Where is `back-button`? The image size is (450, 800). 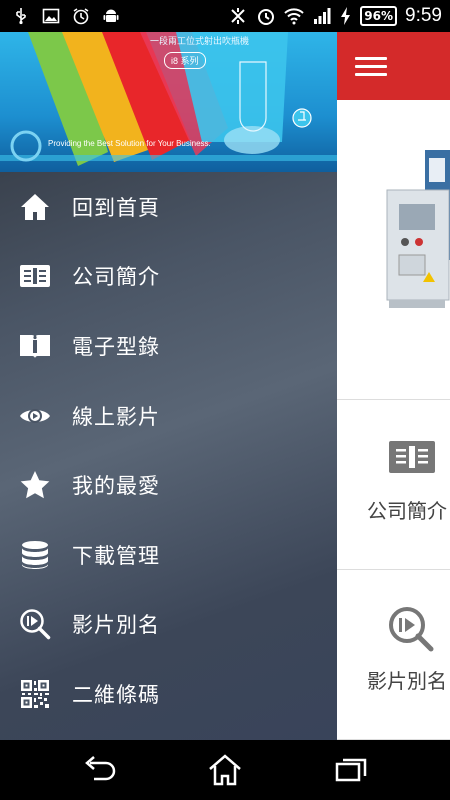 back-button is located at coordinates (100, 770).